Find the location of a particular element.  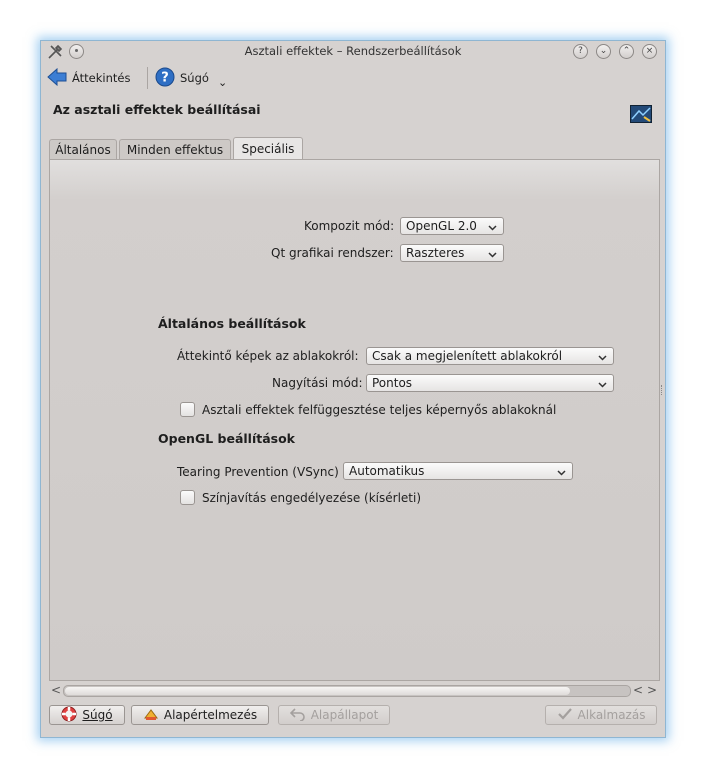

tab-general-label: Általános is located at coordinates (83, 149).